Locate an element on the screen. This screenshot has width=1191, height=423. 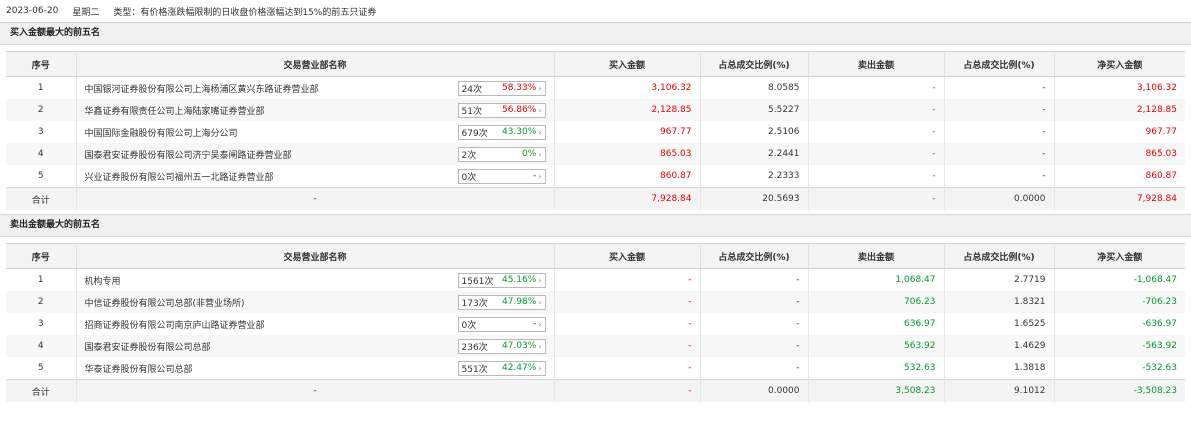
type-description: 类型：有价格涨跌幅限制的日收盘价格涨幅达到15%的前五只证券 is located at coordinates (245, 12).